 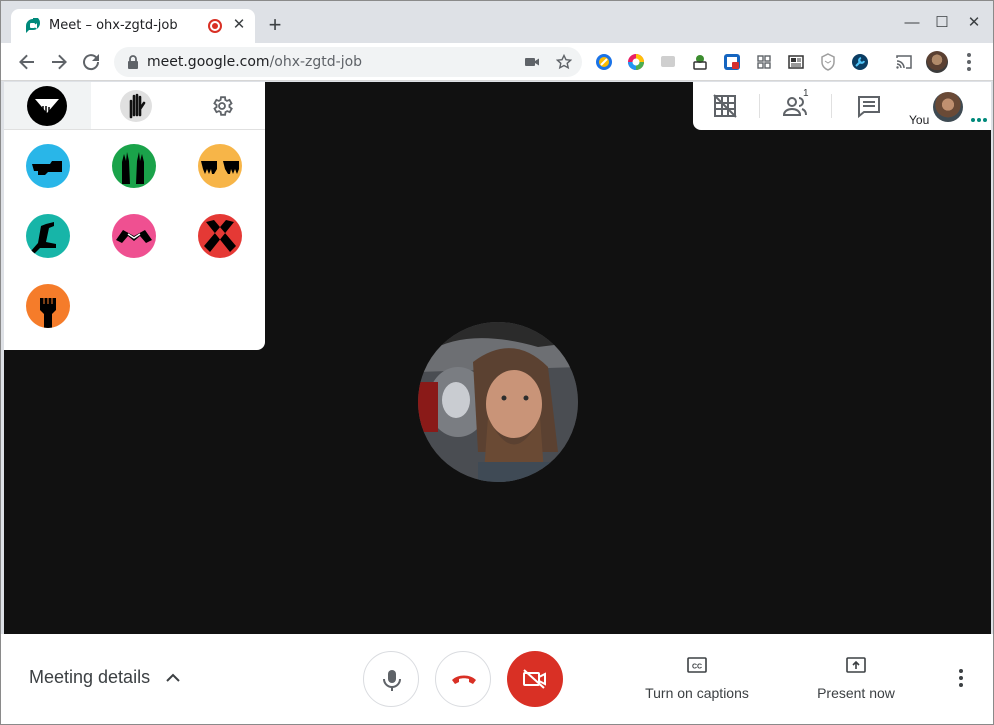 What do you see at coordinates (316, 62) in the screenshot?
I see `url-path: /ohx-zgtd-job` at bounding box center [316, 62].